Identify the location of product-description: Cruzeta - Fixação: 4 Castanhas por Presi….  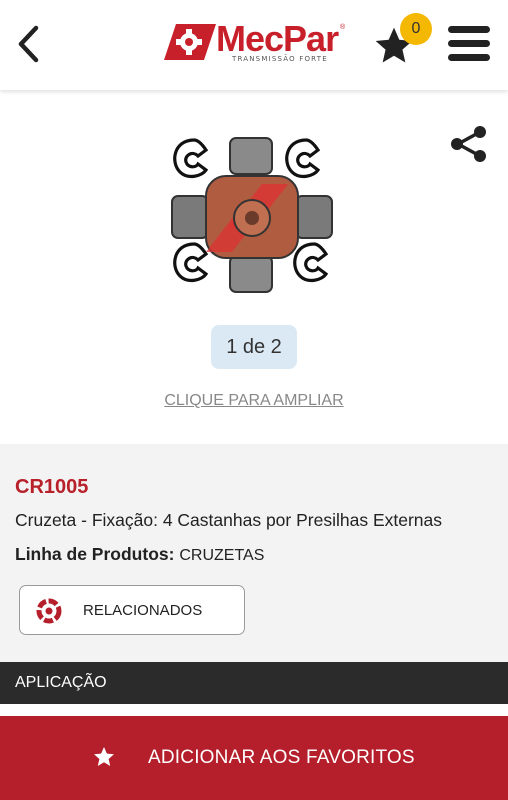
(228, 520).